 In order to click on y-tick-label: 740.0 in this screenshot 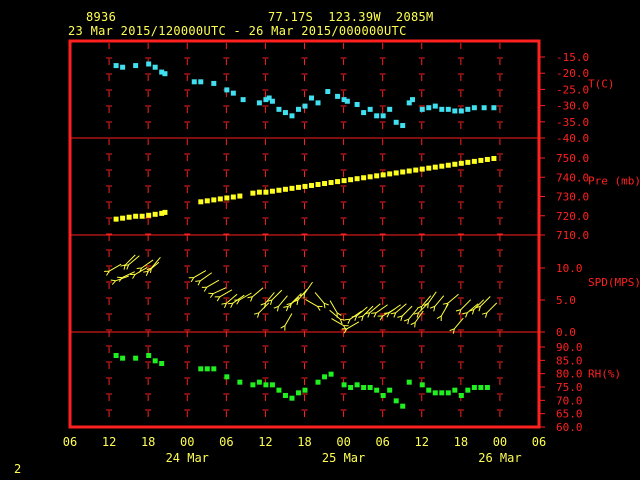, I will do `click(572, 177)`.